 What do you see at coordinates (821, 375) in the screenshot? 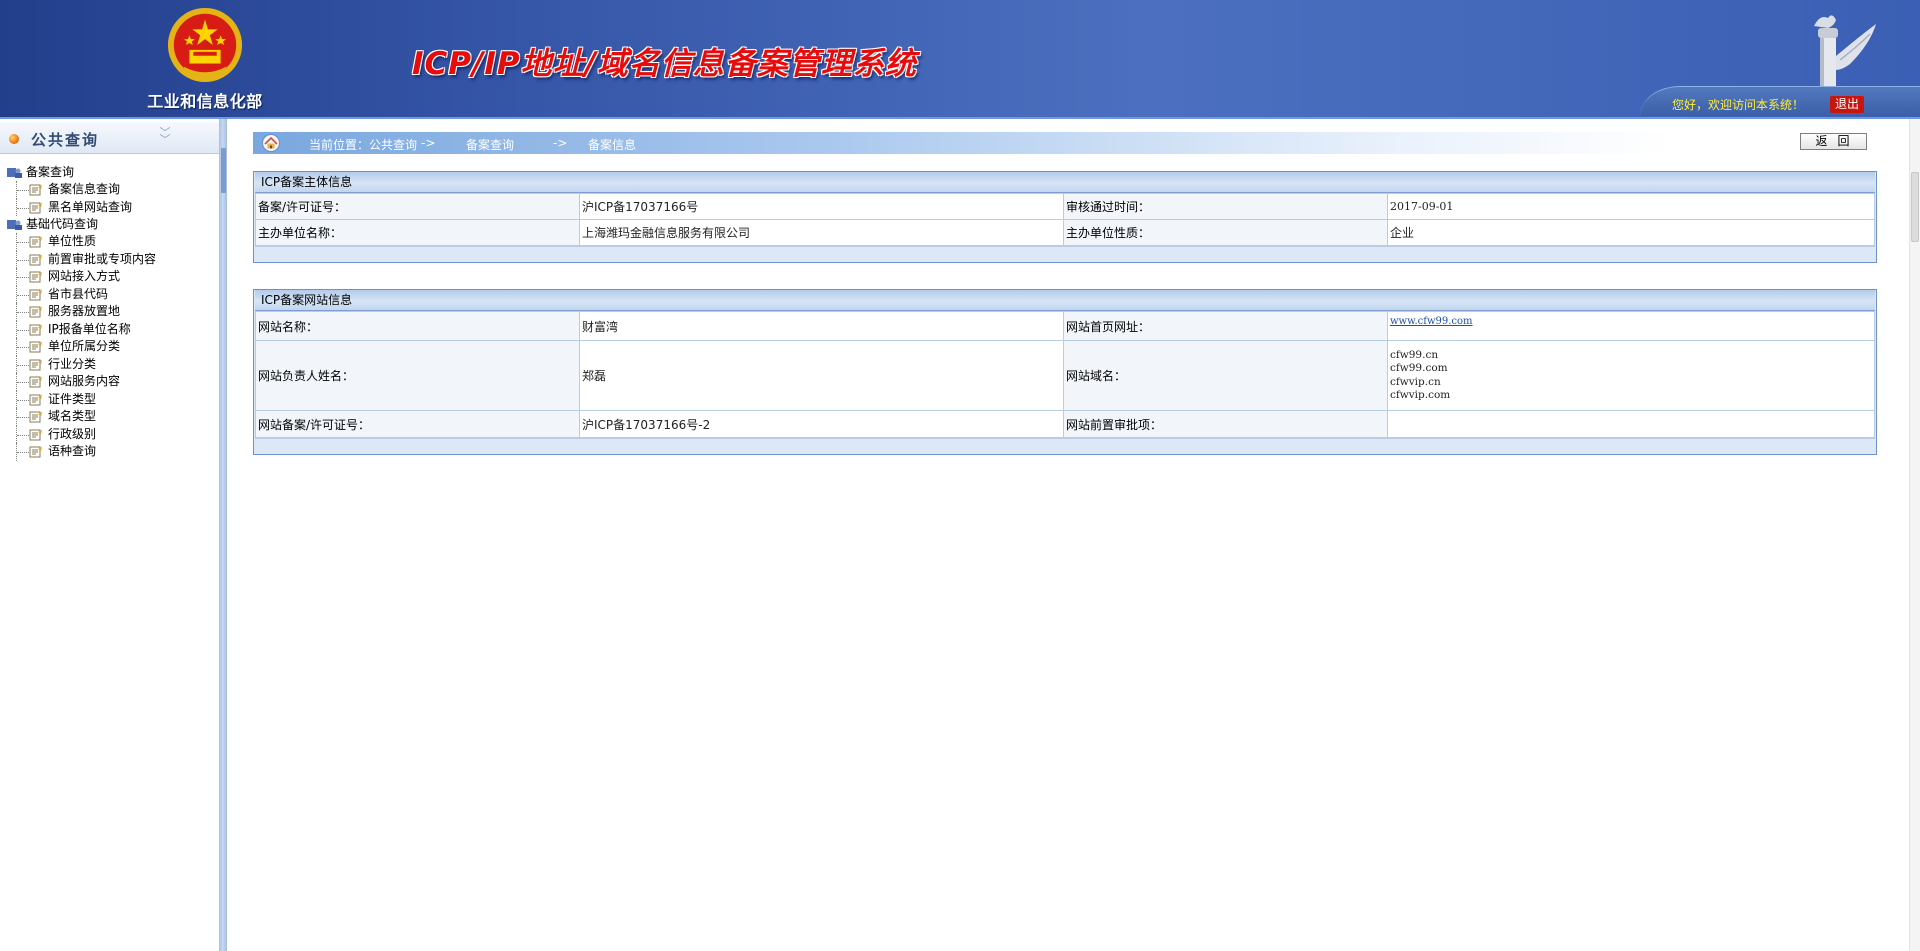
I see `owner-value: 郑磊` at bounding box center [821, 375].